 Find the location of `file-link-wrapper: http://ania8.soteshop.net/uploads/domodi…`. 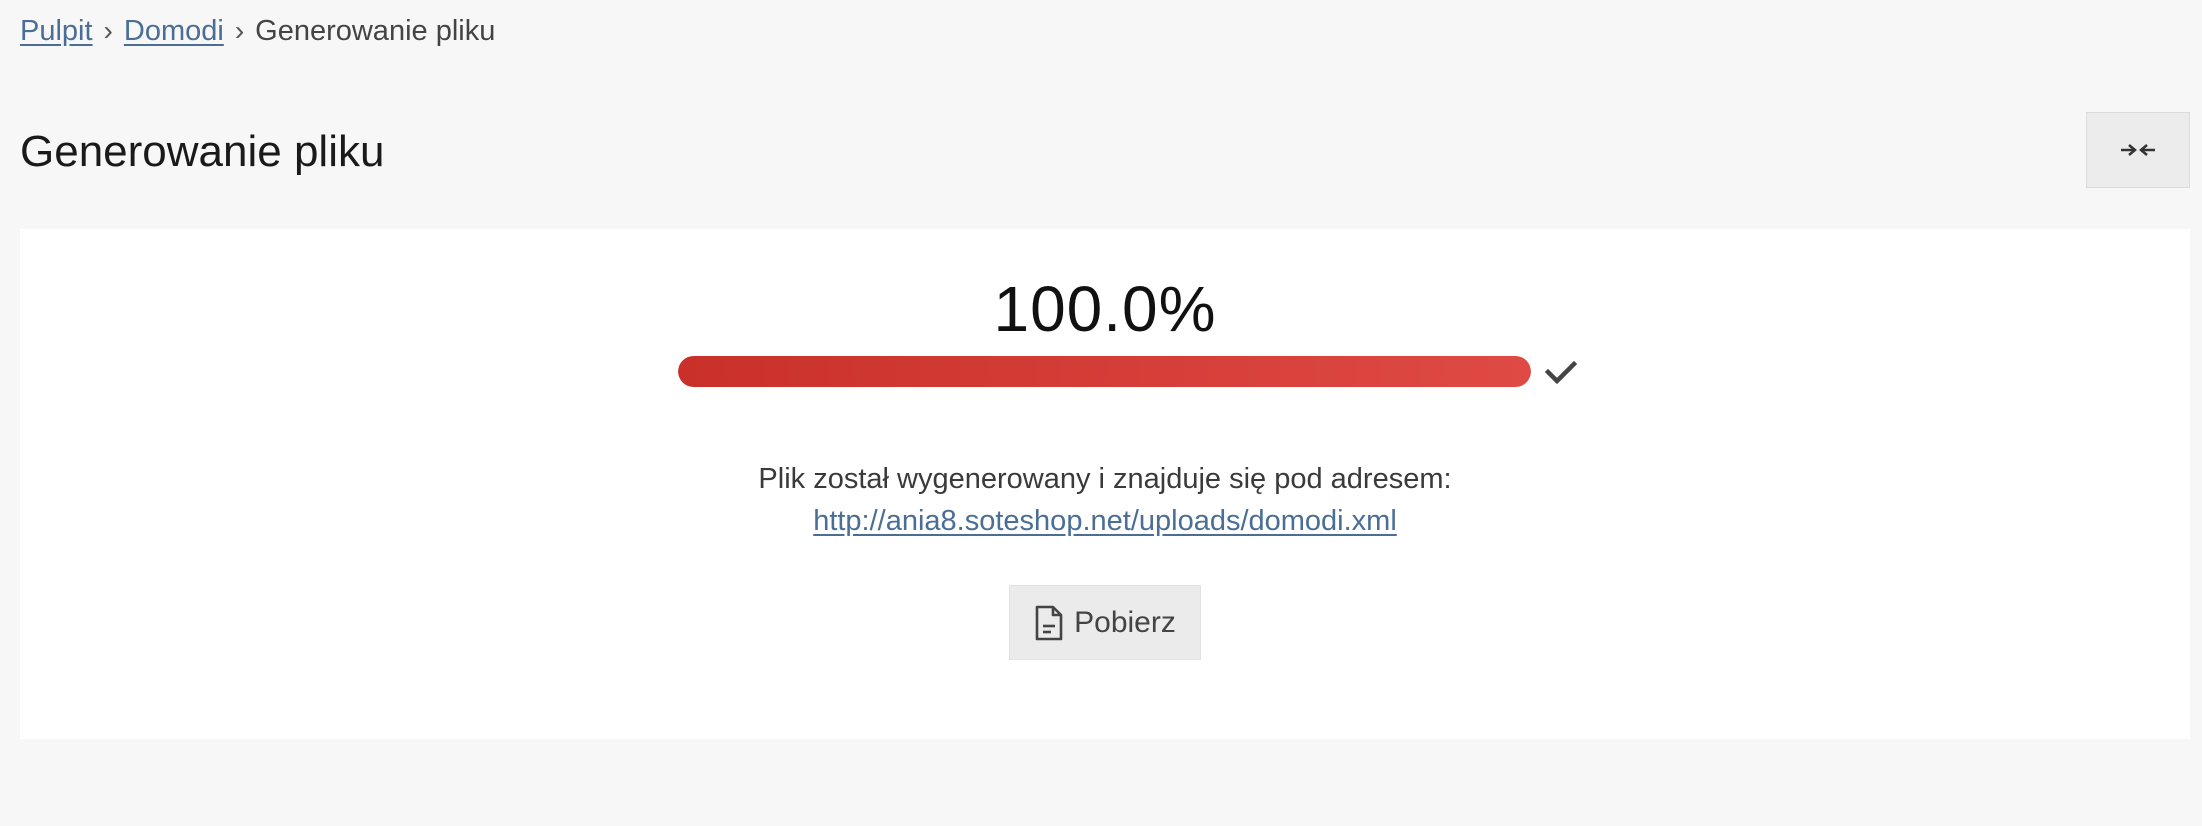

file-link-wrapper: http://ania8.soteshop.net/uploads/domodi… is located at coordinates (1105, 521).